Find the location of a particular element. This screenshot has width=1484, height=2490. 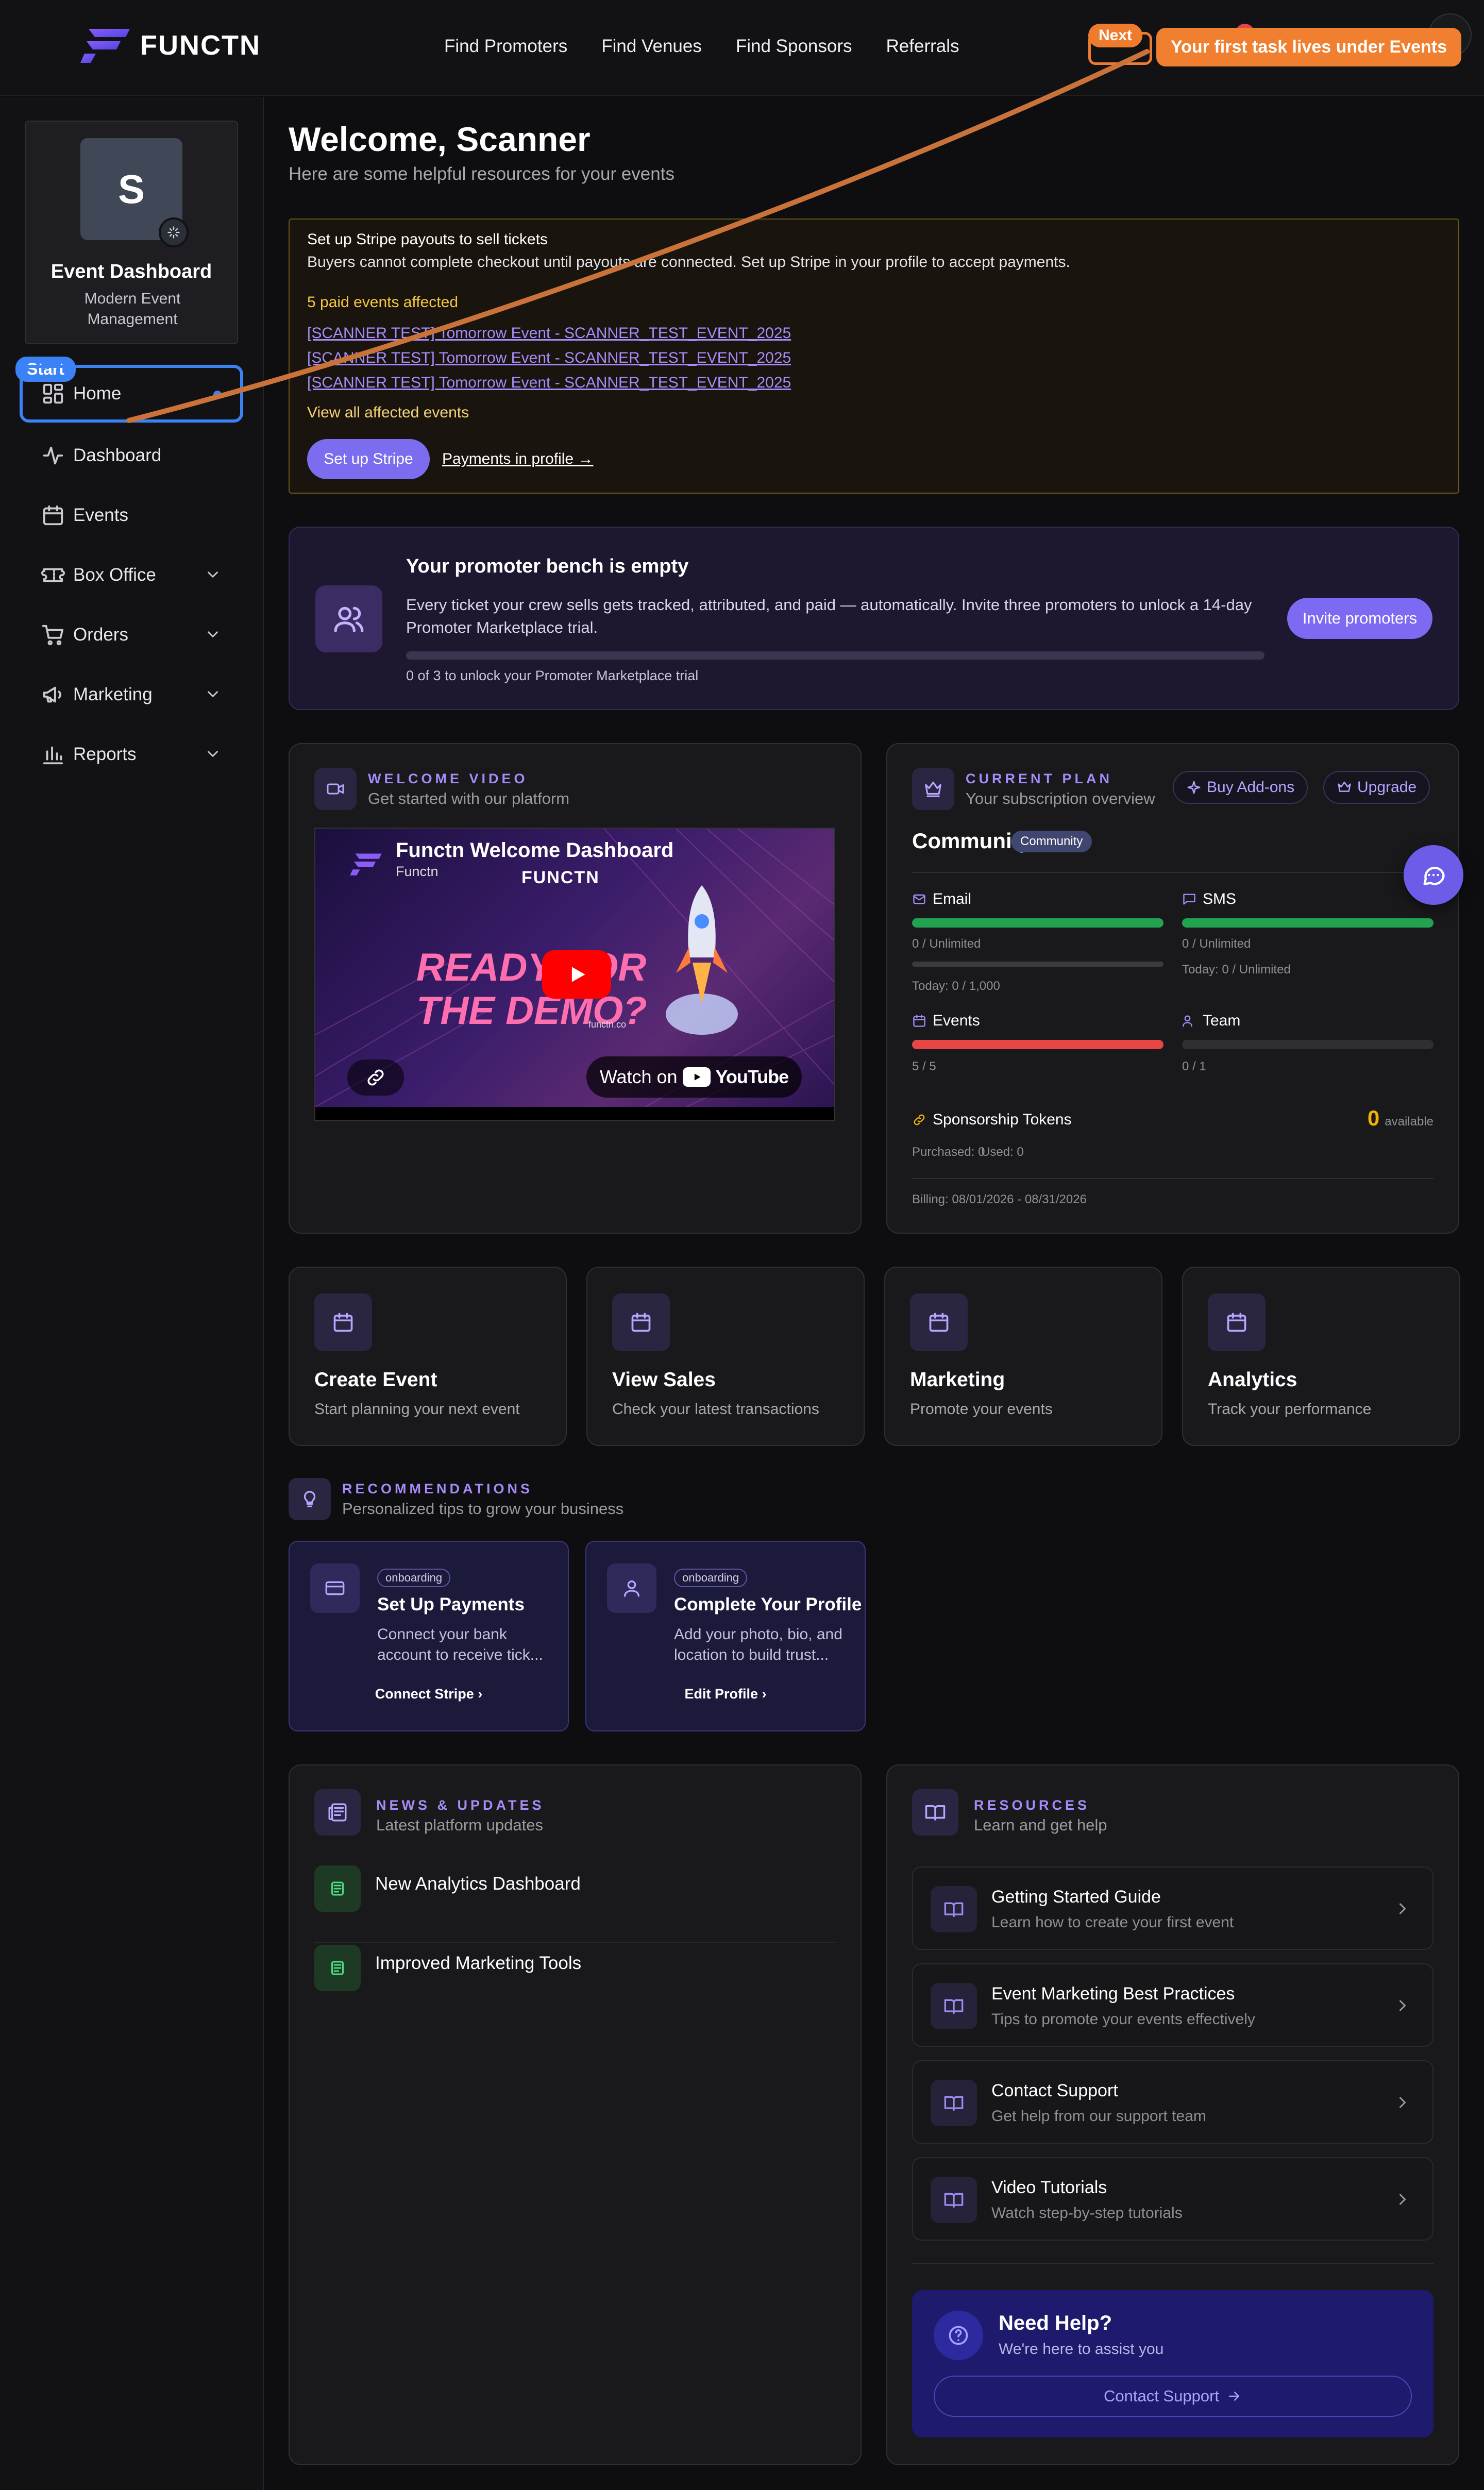

video-url: functn.co is located at coordinates (607, 1024).